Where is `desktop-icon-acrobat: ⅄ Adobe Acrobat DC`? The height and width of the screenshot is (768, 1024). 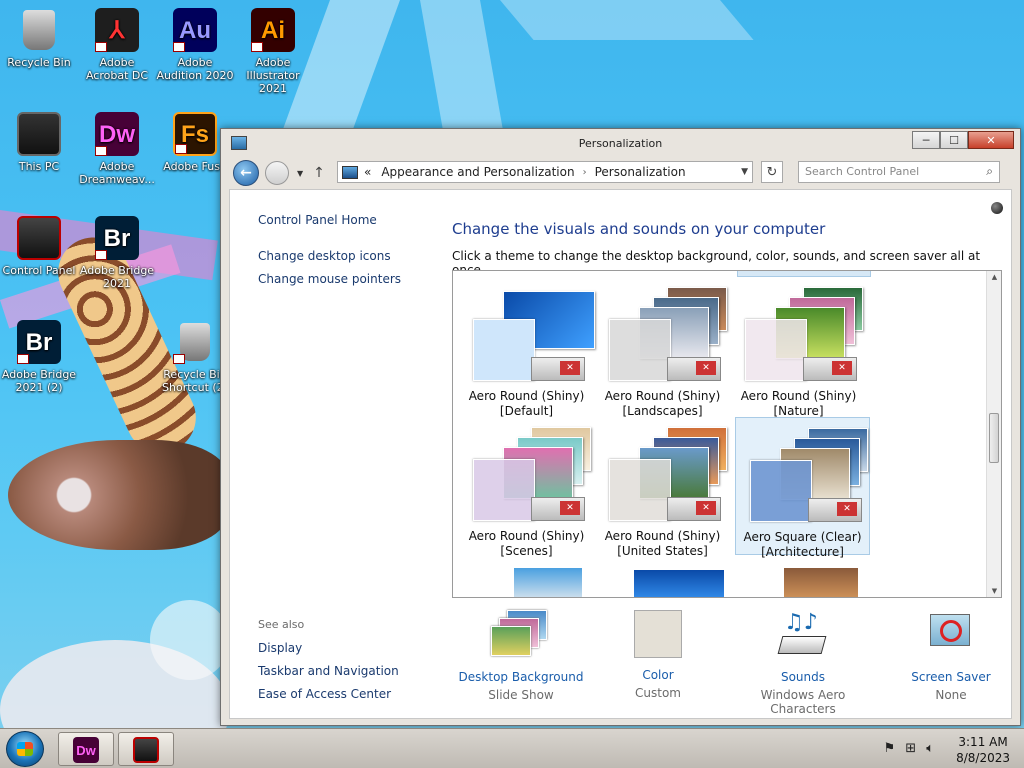 desktop-icon-acrobat: ⅄ Adobe Acrobat DC is located at coordinates (117, 45).